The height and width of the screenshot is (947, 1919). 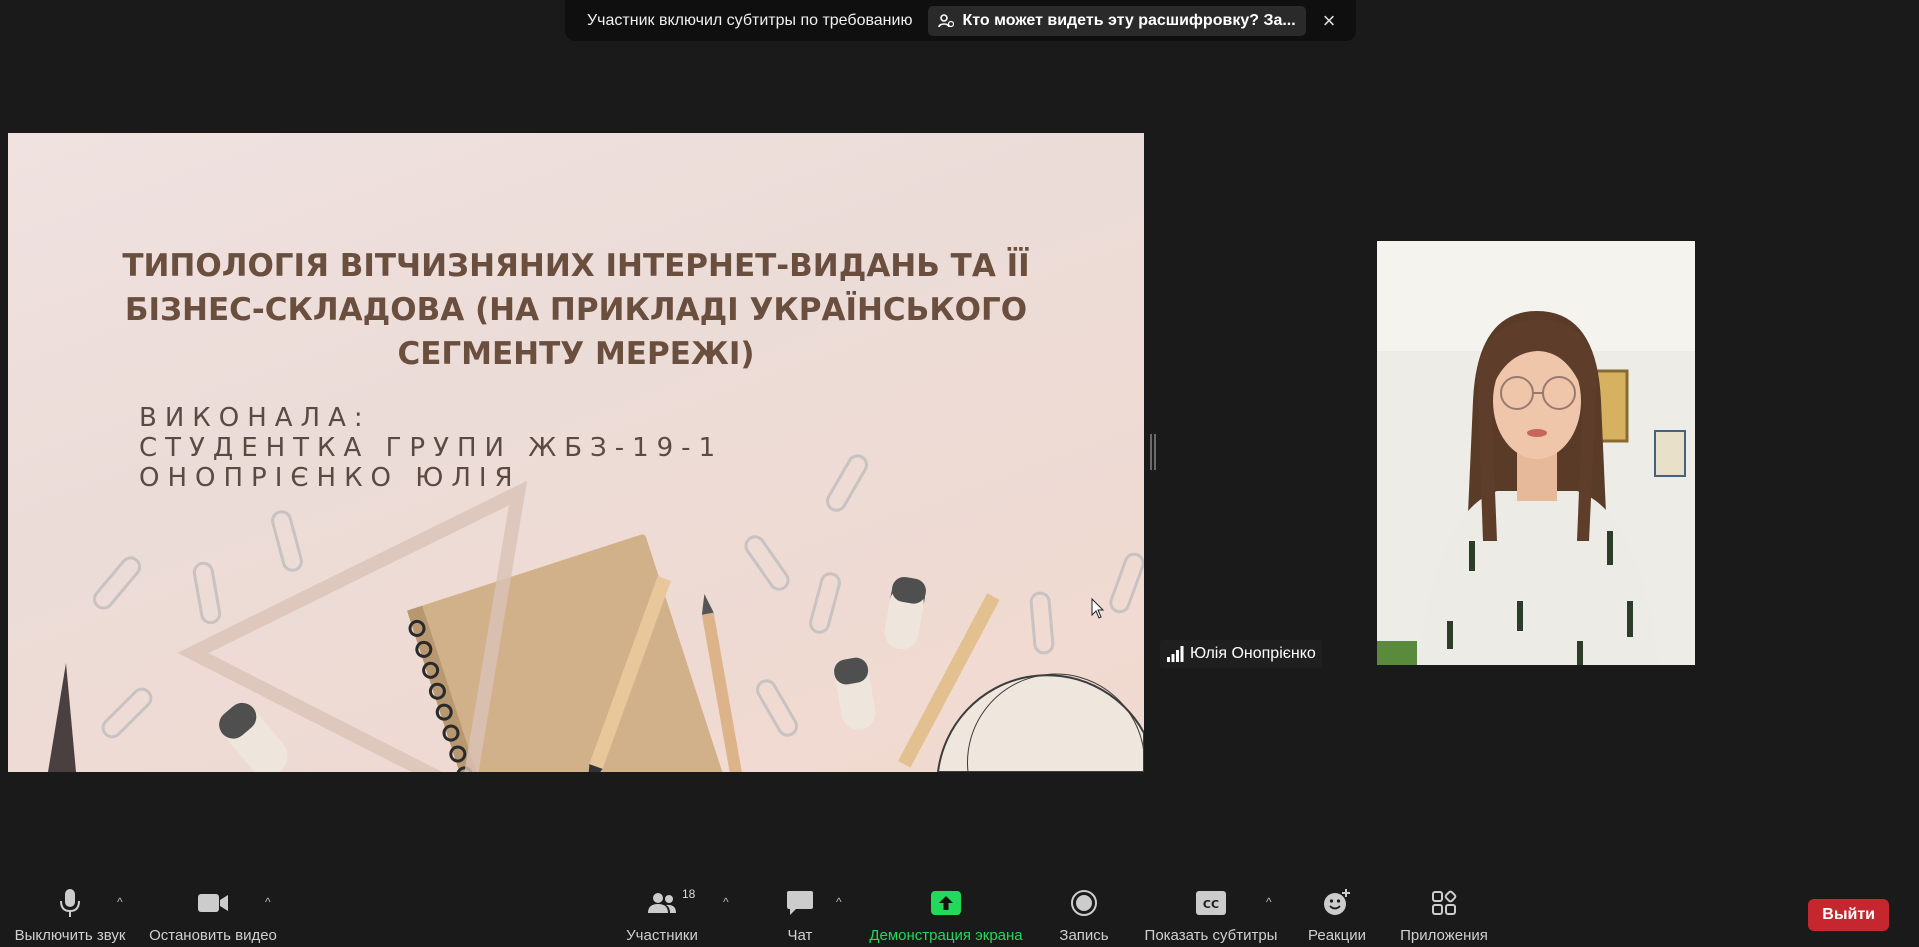 I want to click on split-view-resize-handle, so click(x=1153, y=452).